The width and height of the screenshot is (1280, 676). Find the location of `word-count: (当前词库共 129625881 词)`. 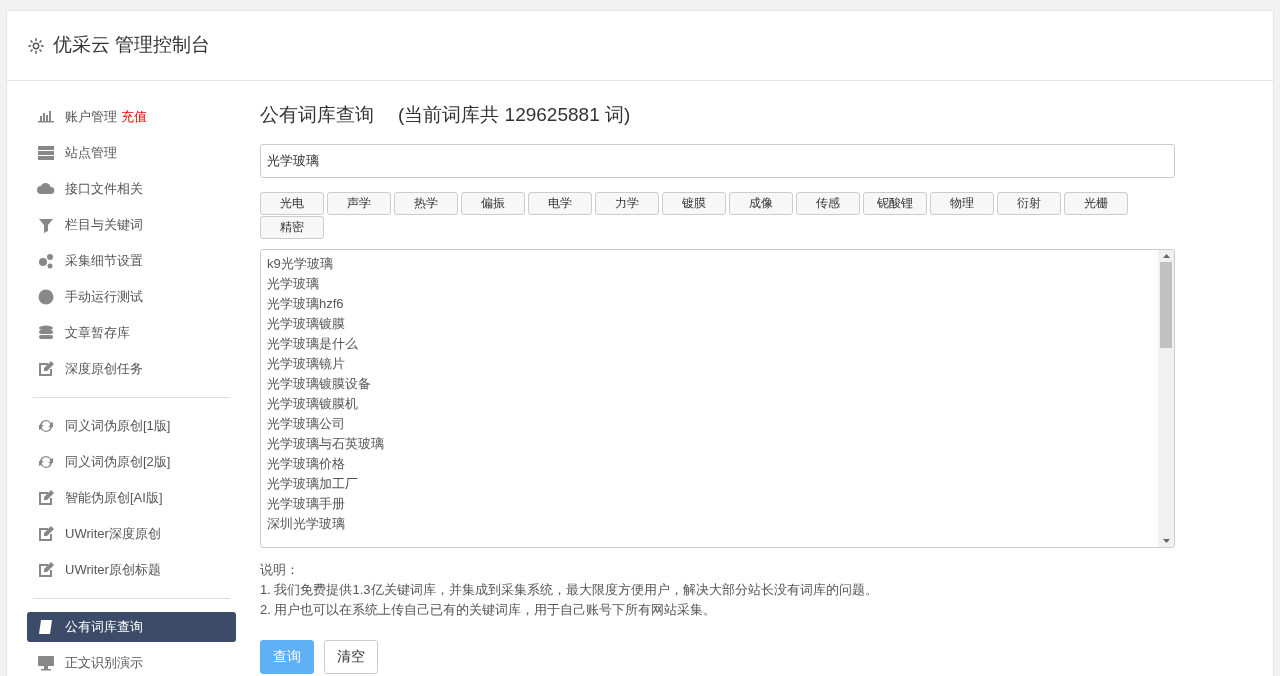

word-count: (当前词库共 129625881 词) is located at coordinates (514, 115).